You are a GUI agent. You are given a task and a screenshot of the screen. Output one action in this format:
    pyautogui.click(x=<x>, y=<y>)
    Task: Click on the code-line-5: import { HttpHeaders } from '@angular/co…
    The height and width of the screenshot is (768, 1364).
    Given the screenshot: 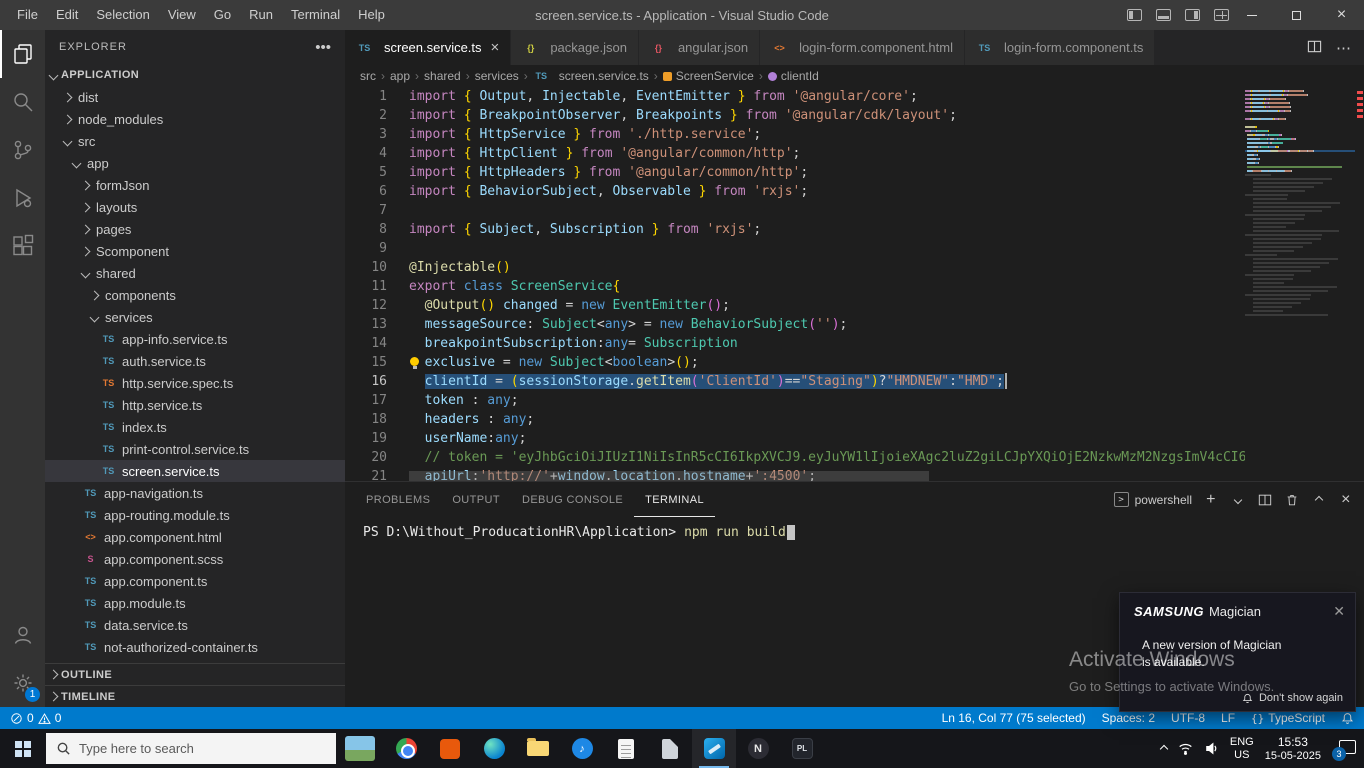 What is the action you would take?
    pyautogui.click(x=827, y=172)
    